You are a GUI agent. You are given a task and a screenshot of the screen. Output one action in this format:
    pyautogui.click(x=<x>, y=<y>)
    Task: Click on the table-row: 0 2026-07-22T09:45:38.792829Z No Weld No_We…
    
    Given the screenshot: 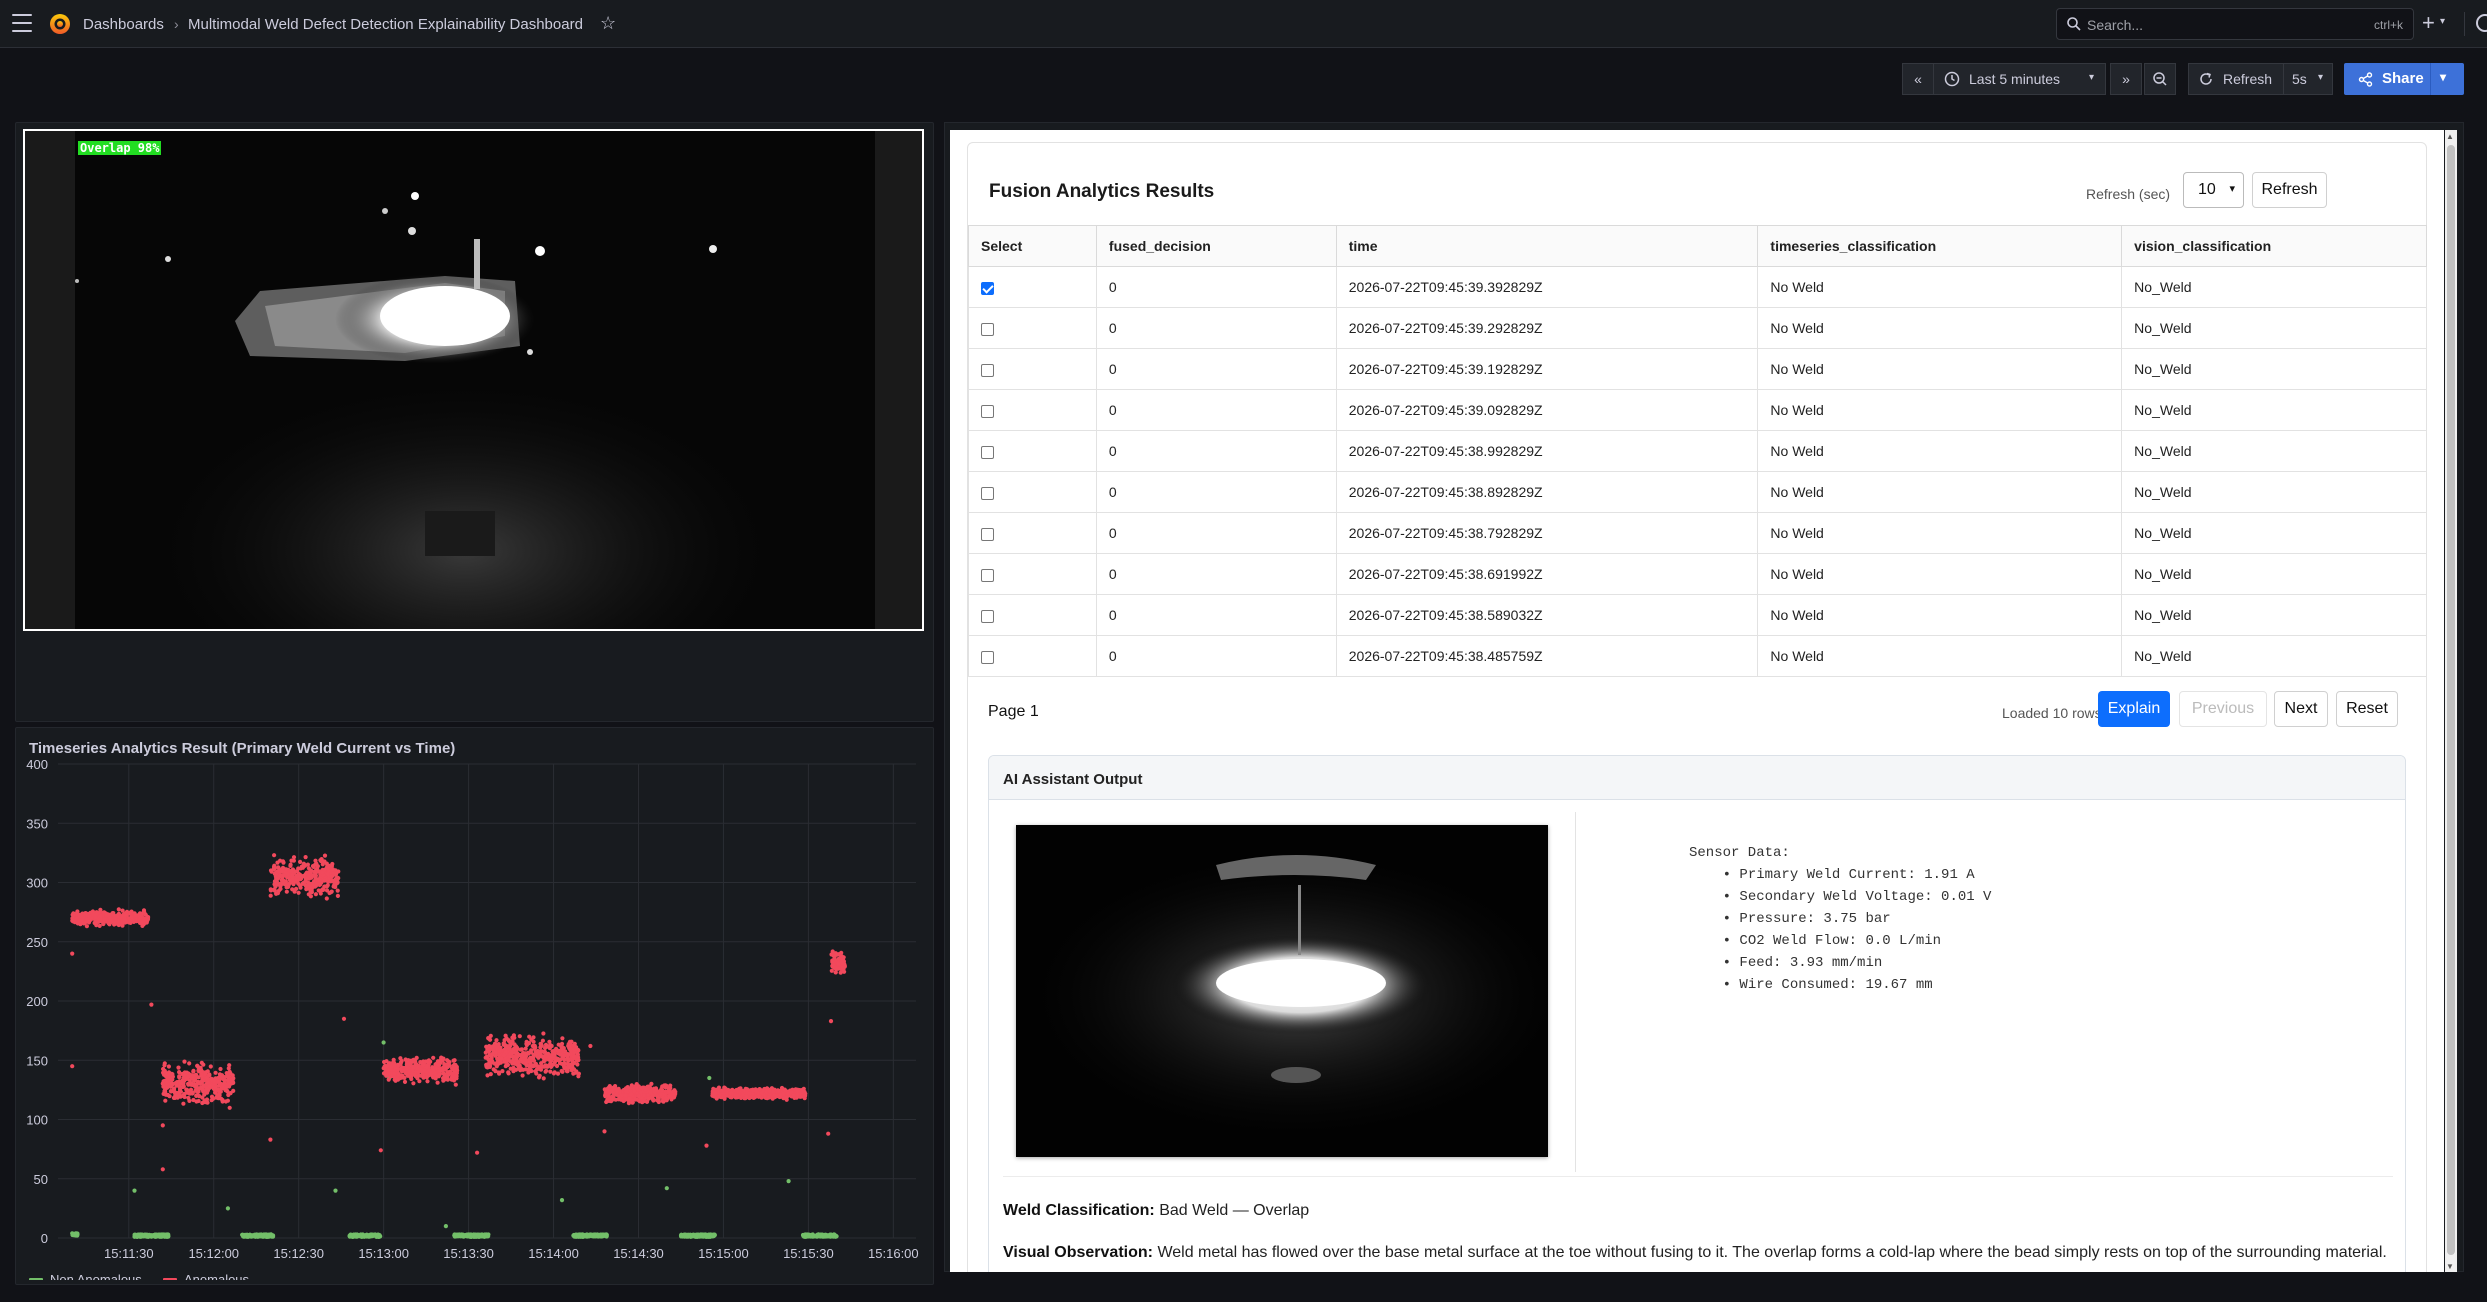 What is the action you would take?
    pyautogui.click(x=1697, y=533)
    